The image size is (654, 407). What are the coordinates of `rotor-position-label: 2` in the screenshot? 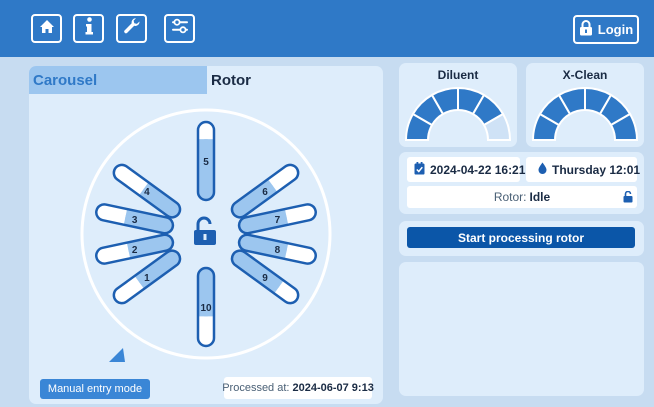 It's located at (135, 250).